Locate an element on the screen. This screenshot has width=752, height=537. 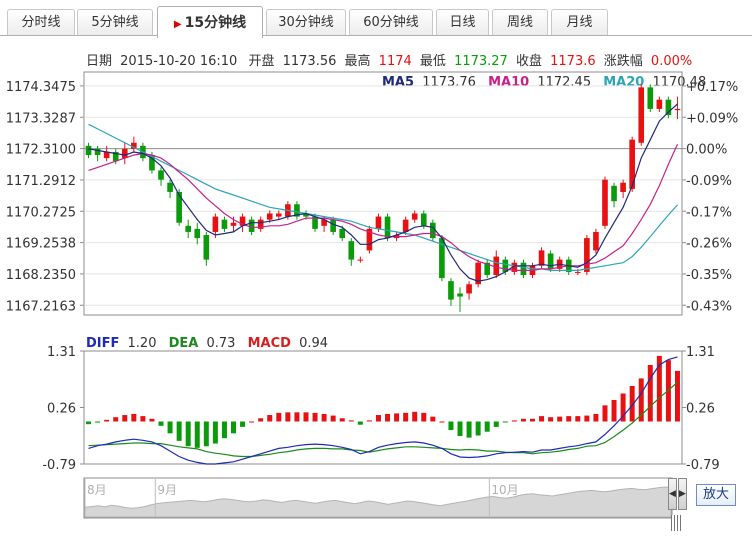
open-value: 1173.56 is located at coordinates (310, 61).